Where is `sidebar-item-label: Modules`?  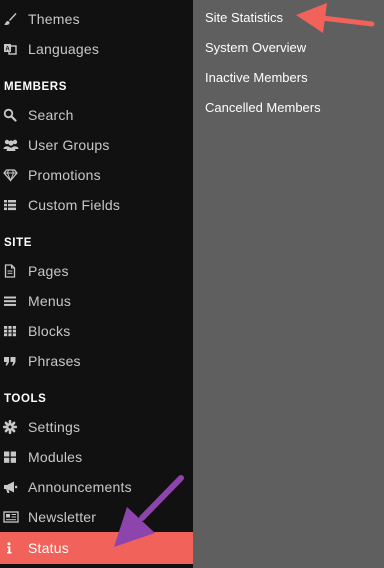 sidebar-item-label: Modules is located at coordinates (55, 457).